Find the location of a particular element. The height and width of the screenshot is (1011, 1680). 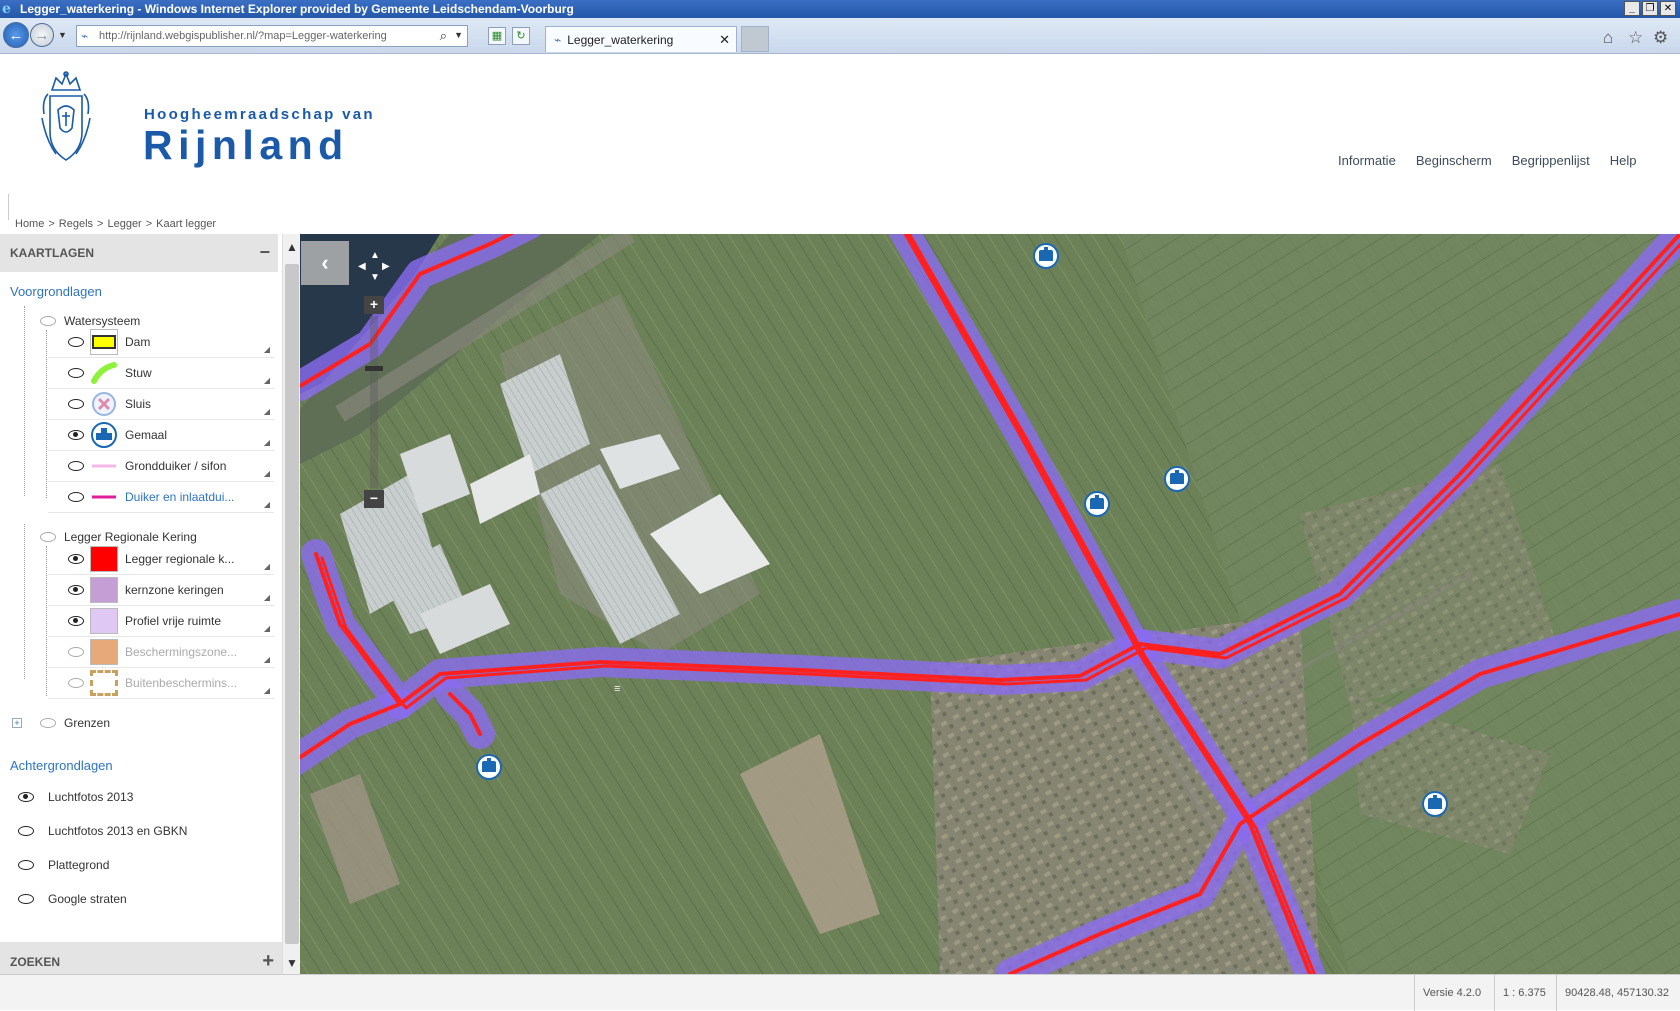

pan-control: ▲ ◀ ▶ ▼ is located at coordinates (374, 266).